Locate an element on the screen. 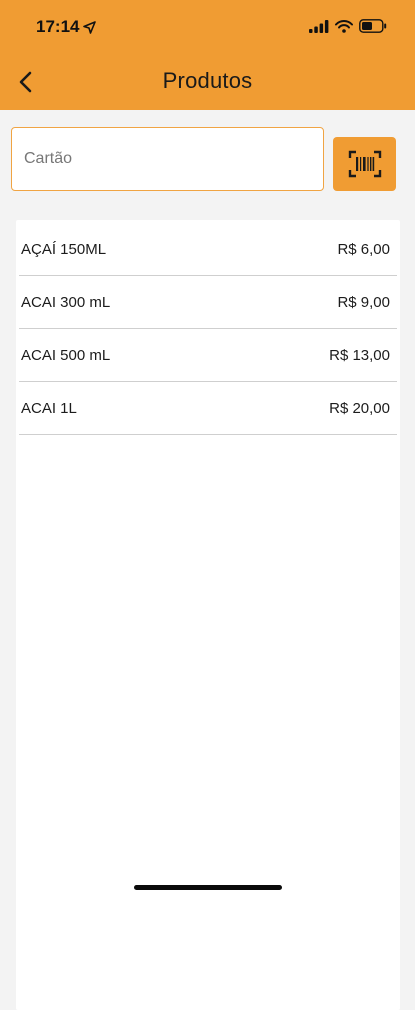 The image size is (415, 1010). product-name: ACAI 300 mL is located at coordinates (66, 302).